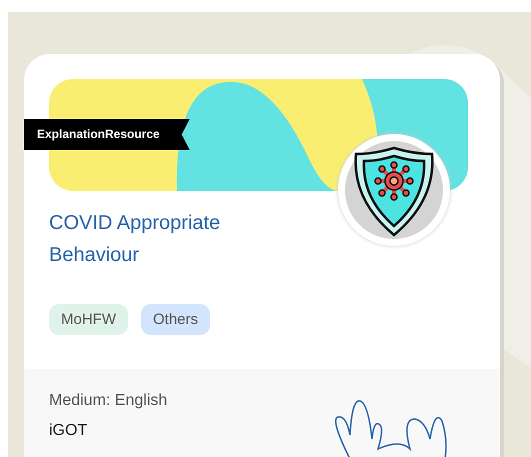 The height and width of the screenshot is (457, 531). I want to click on virus-shield-icon, so click(394, 190).